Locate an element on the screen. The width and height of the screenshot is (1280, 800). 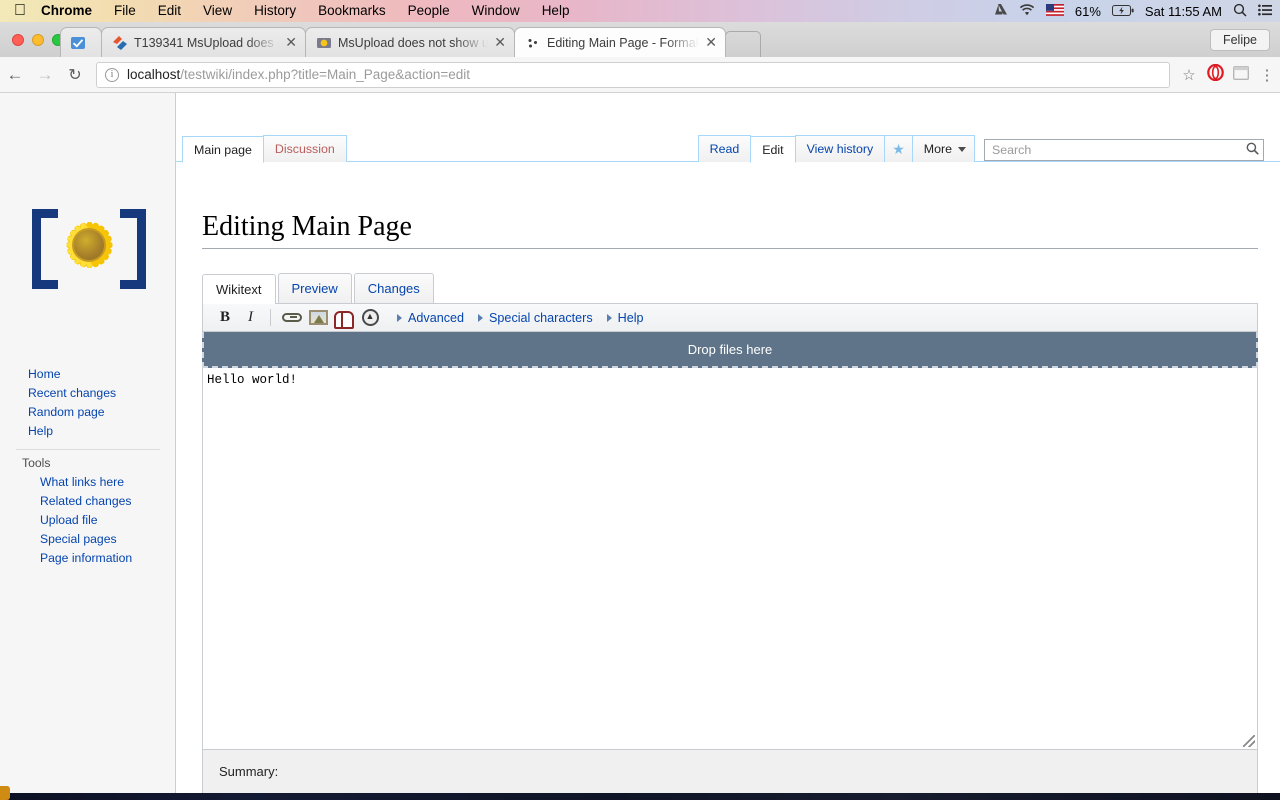
sidebar-item-home: Home is located at coordinates (88, 374).